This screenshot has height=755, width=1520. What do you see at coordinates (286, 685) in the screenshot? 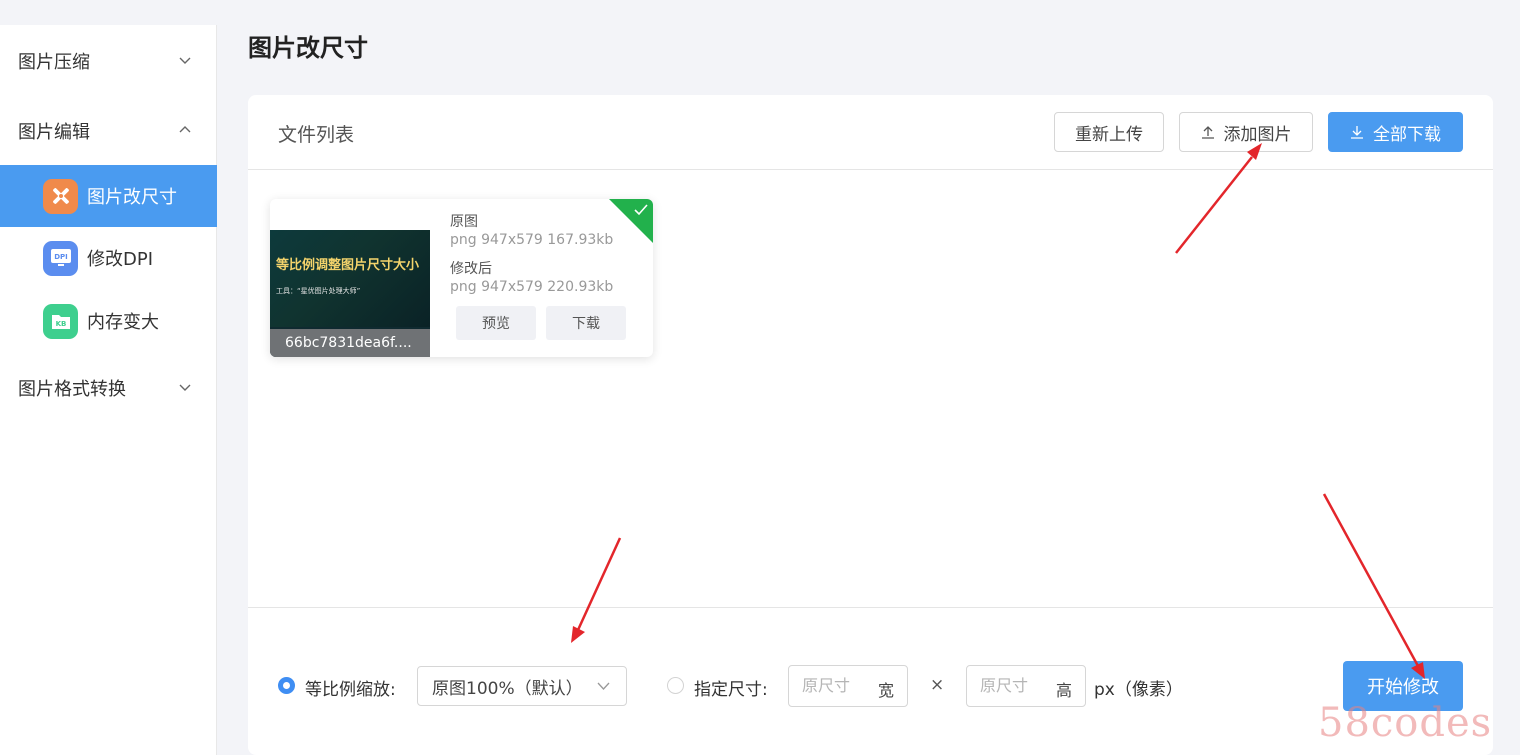
I see `proportional-scale-radio` at bounding box center [286, 685].